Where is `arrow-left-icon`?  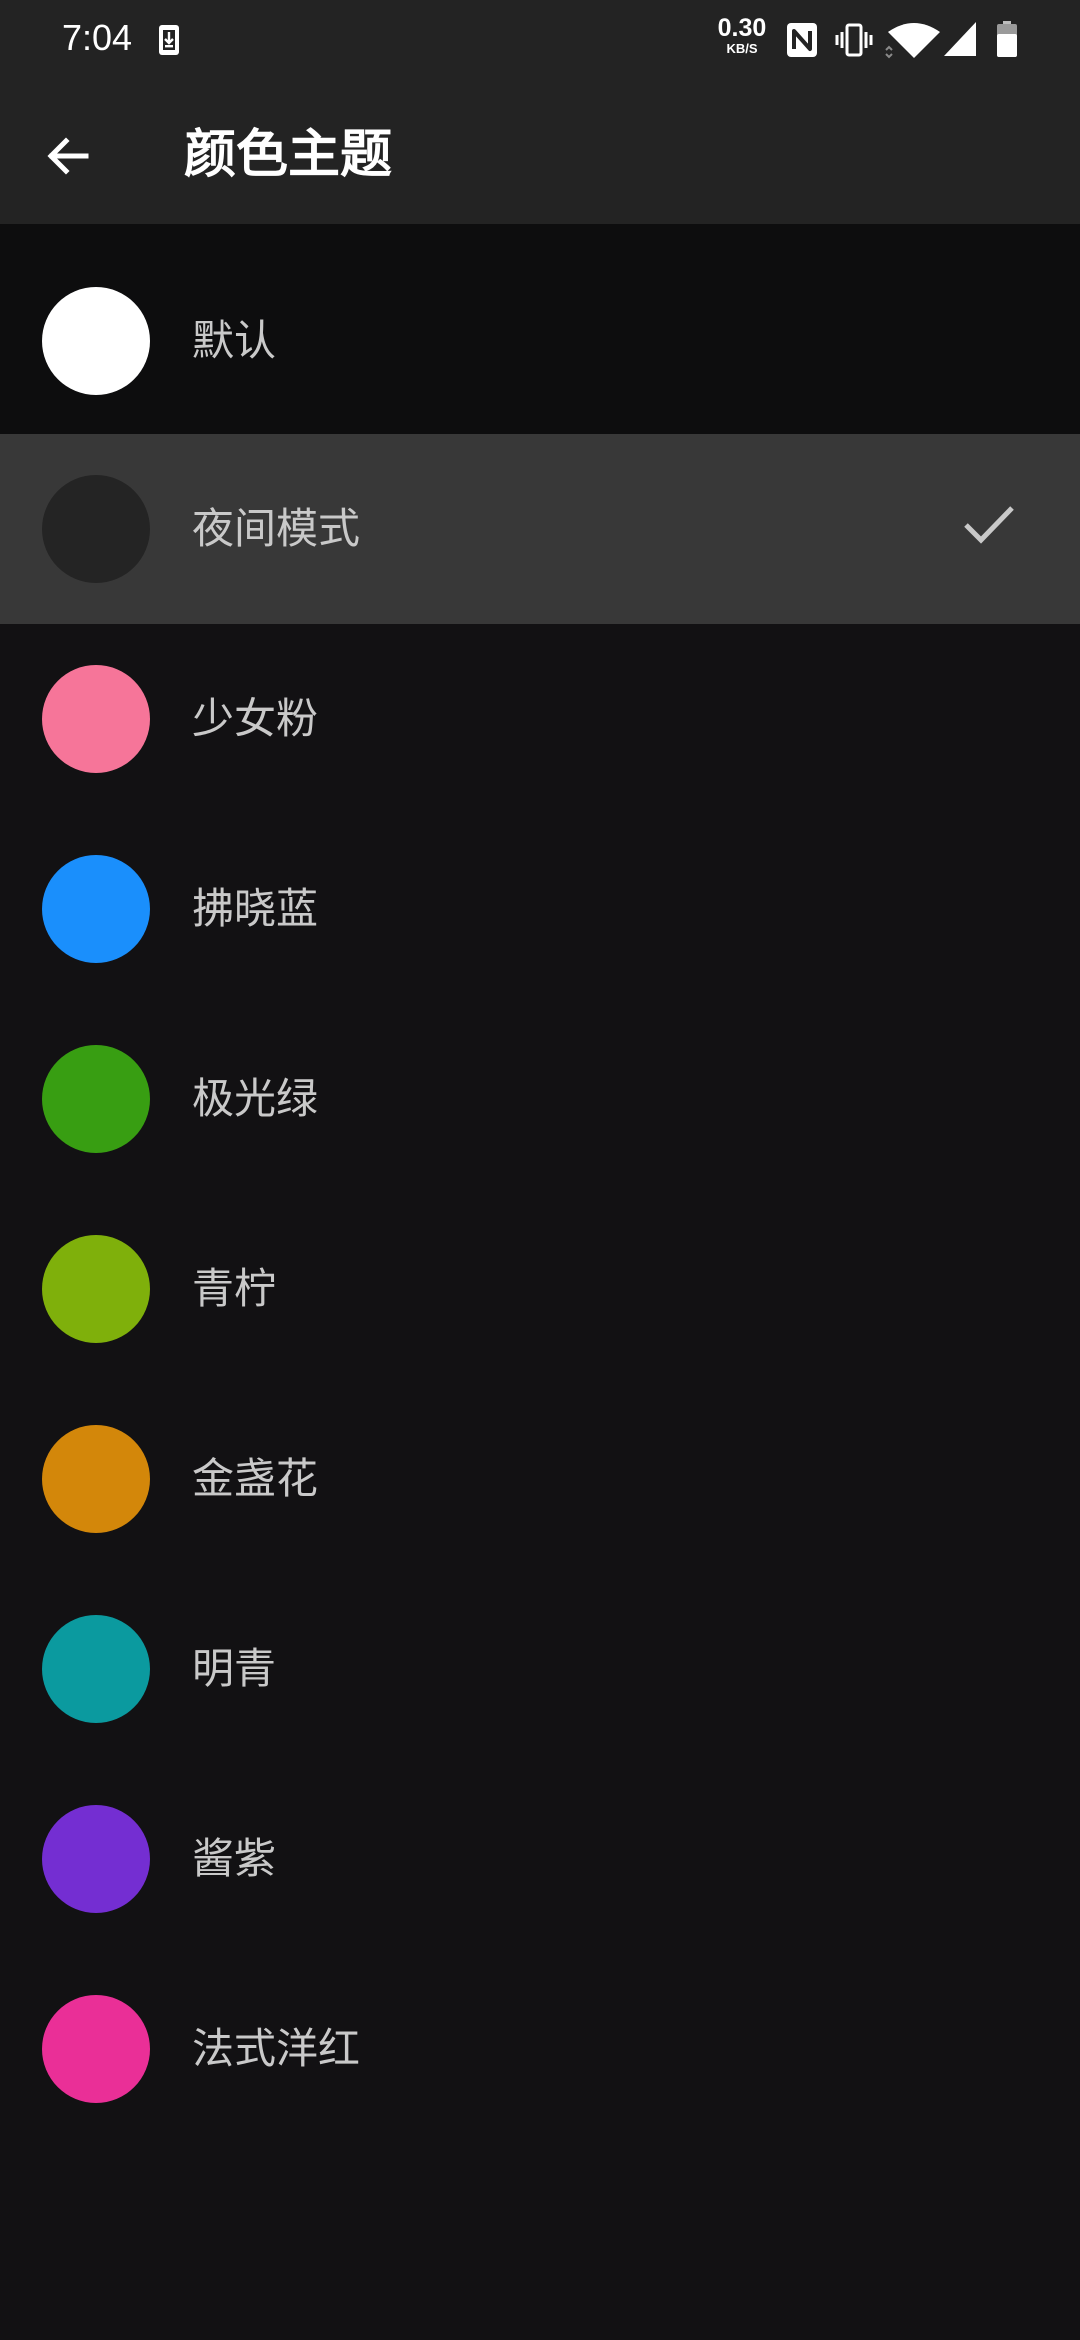
arrow-left-icon is located at coordinates (68, 156).